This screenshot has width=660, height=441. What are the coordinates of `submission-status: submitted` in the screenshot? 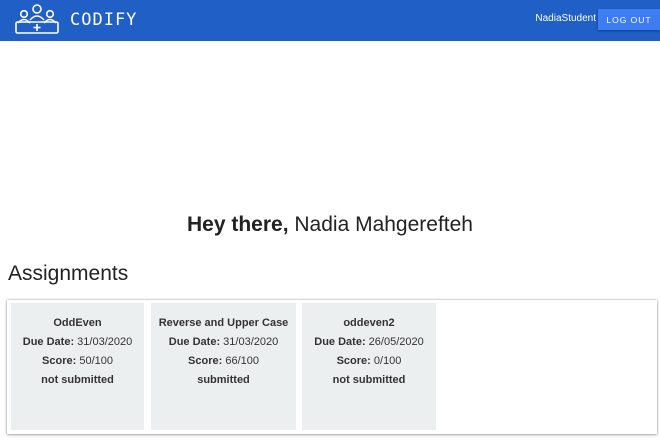 It's located at (223, 380).